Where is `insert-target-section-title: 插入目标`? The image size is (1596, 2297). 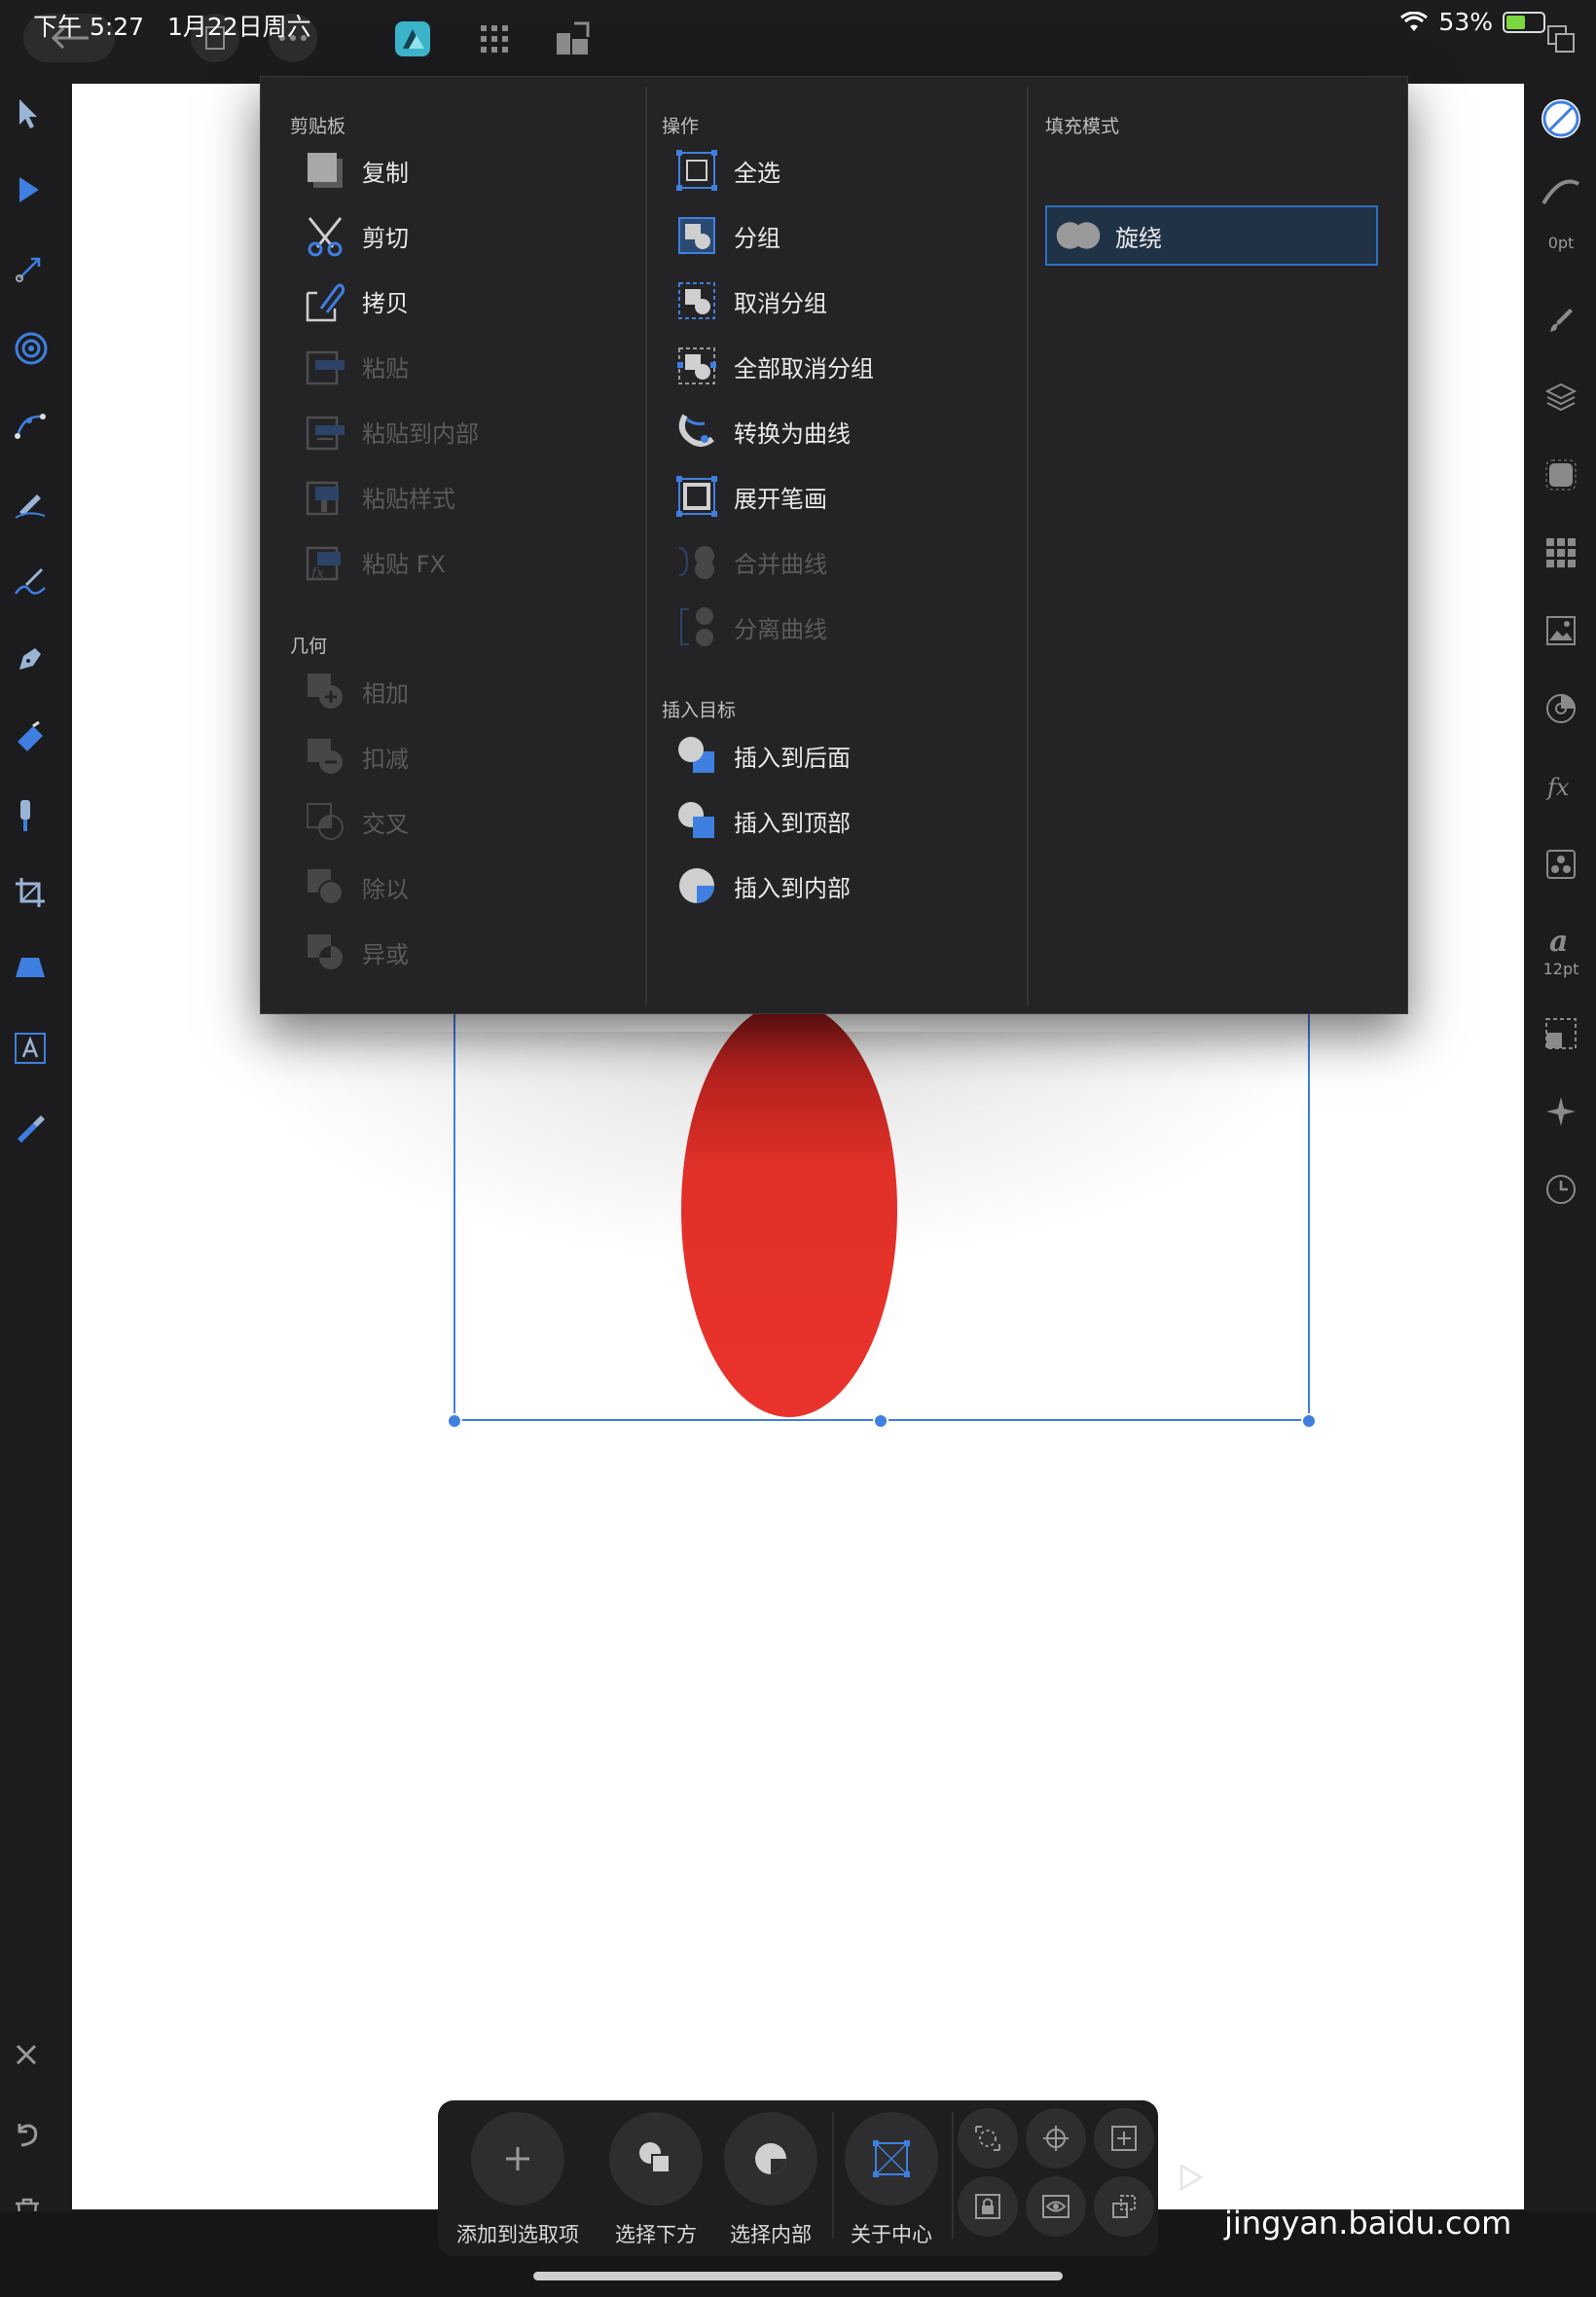 insert-target-section-title: 插入目标 is located at coordinates (699, 710).